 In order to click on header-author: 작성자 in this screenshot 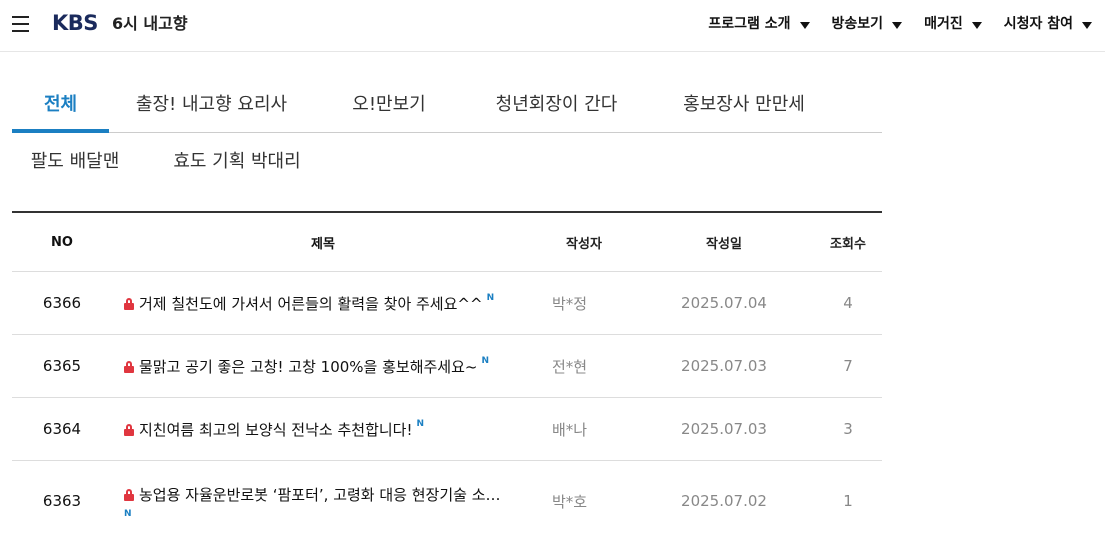, I will do `click(584, 244)`.